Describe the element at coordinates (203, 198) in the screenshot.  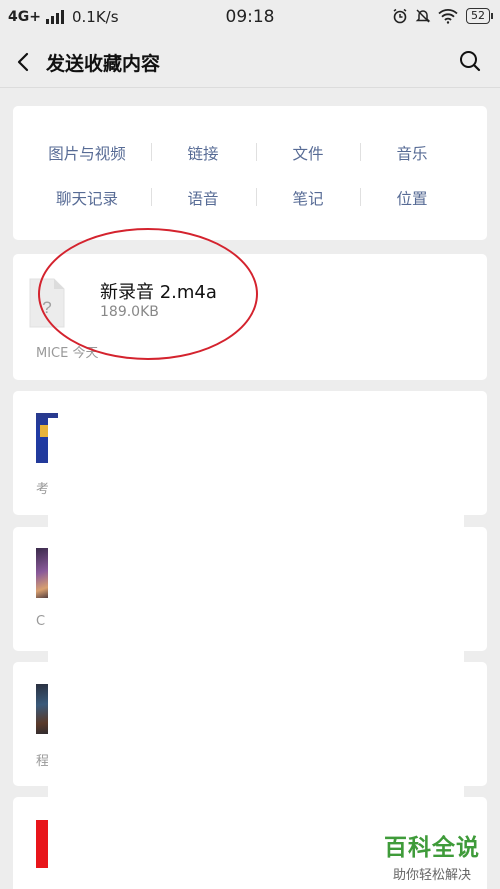
I see `category-voice: 语音` at that location.